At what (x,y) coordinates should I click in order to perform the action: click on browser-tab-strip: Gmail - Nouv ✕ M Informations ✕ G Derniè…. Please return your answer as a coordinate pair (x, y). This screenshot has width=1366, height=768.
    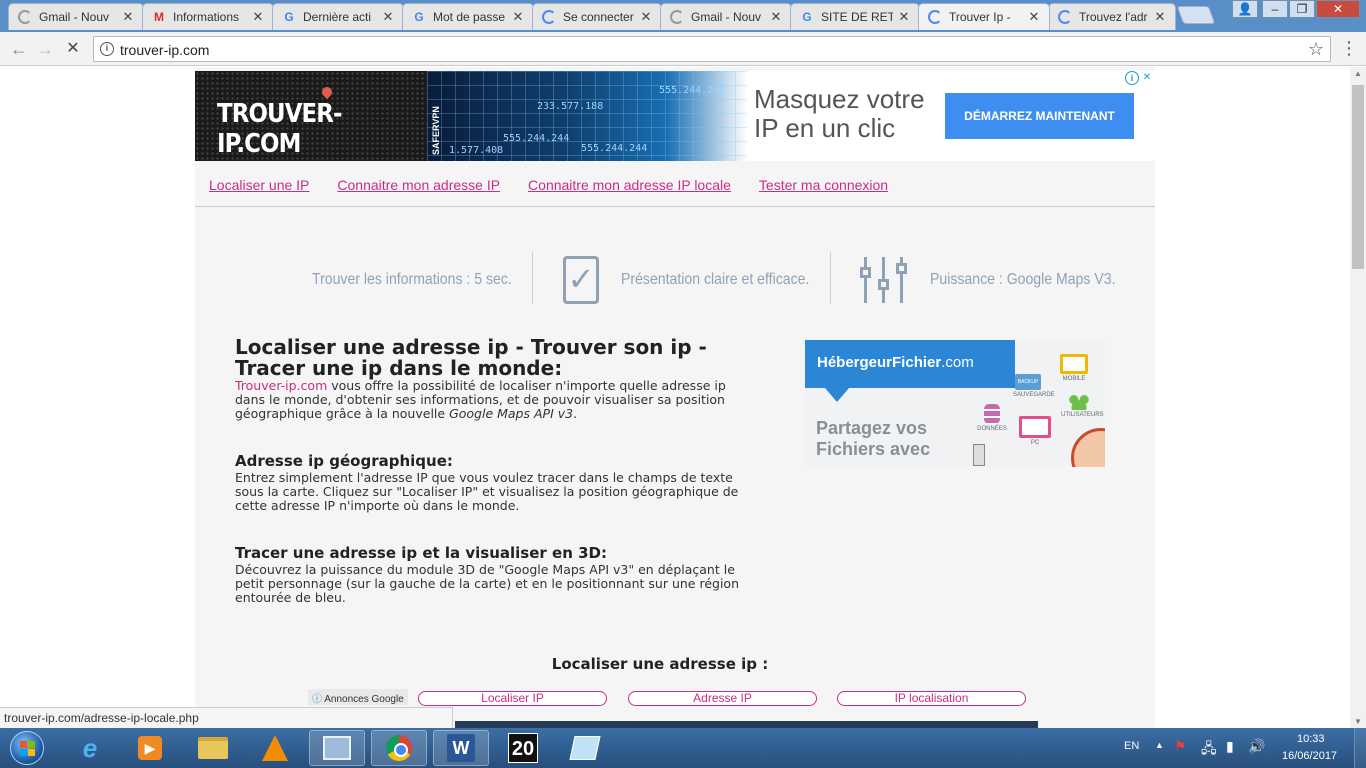
    Looking at the image, I should click on (683, 16).